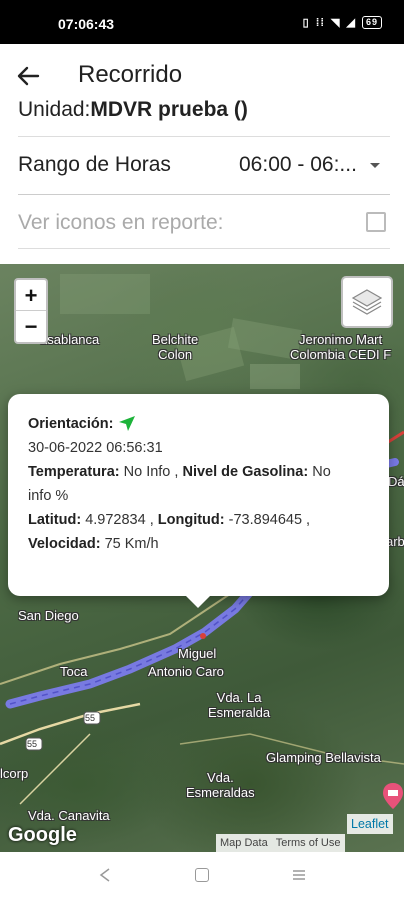 Image resolution: width=404 pixels, height=900 pixels. What do you see at coordinates (74, 472) in the screenshot?
I see `temperature-label: Temperatura:` at bounding box center [74, 472].